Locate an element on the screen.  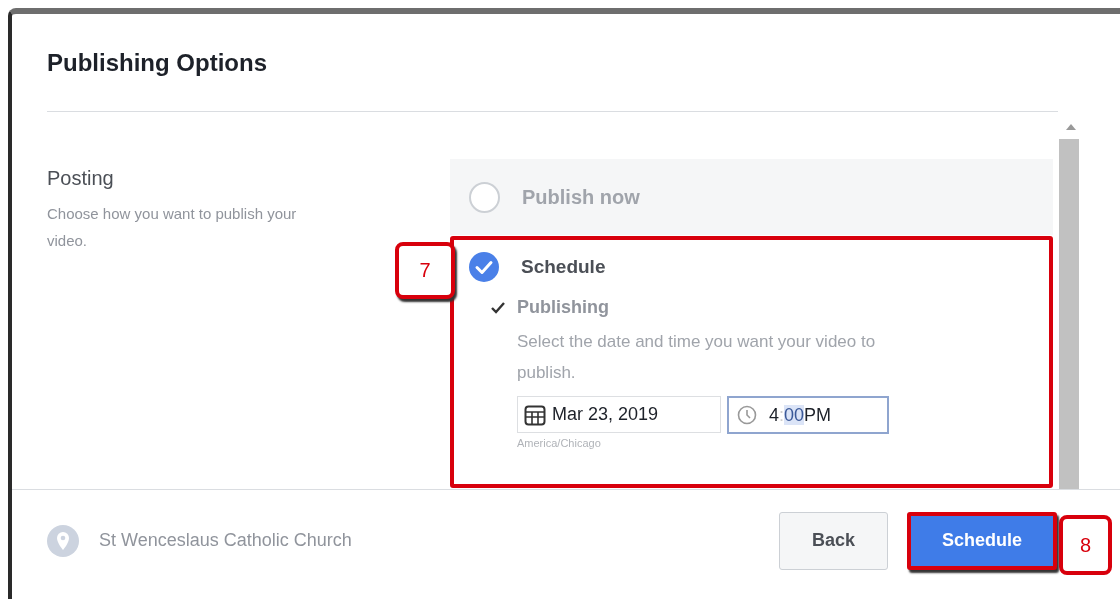
schedule-button: Schedule is located at coordinates (982, 540).